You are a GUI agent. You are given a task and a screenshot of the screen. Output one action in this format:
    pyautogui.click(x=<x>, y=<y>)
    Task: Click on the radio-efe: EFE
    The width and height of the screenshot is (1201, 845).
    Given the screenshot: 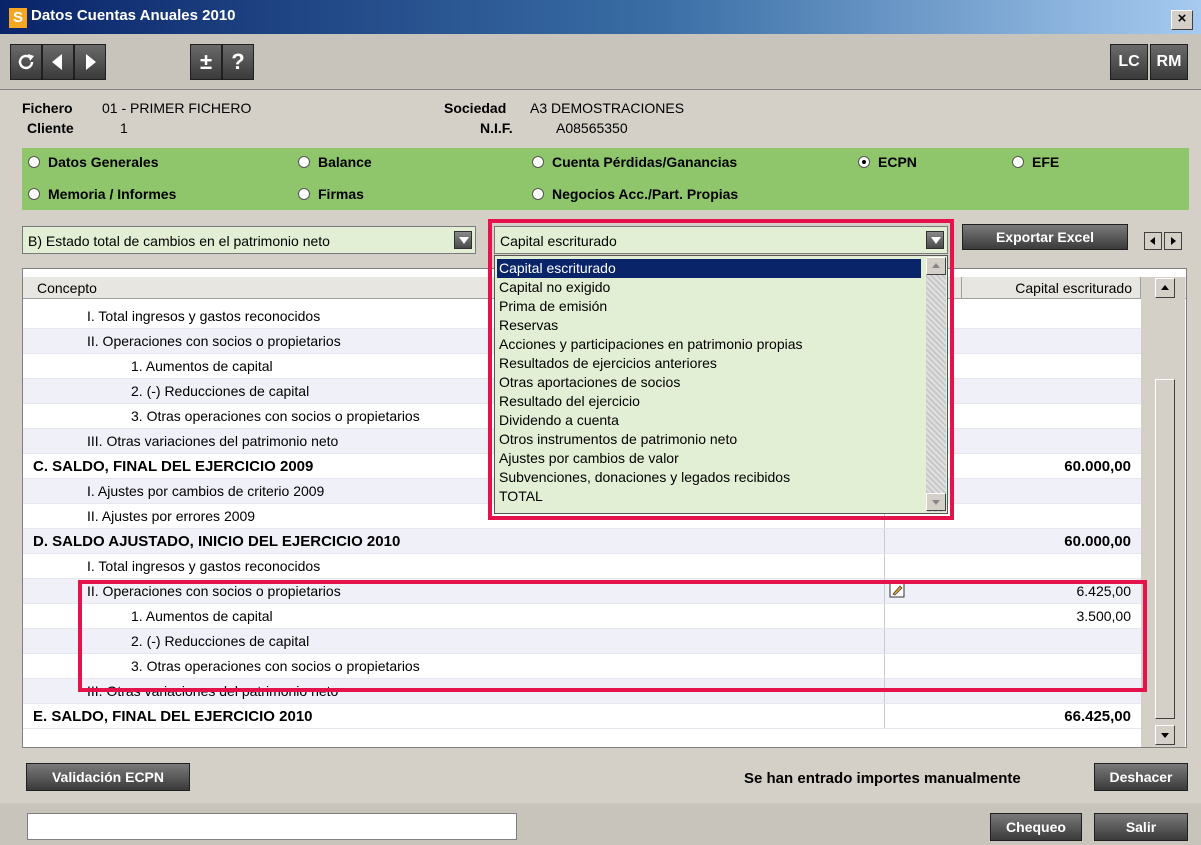 What is the action you would take?
    pyautogui.click(x=1035, y=162)
    